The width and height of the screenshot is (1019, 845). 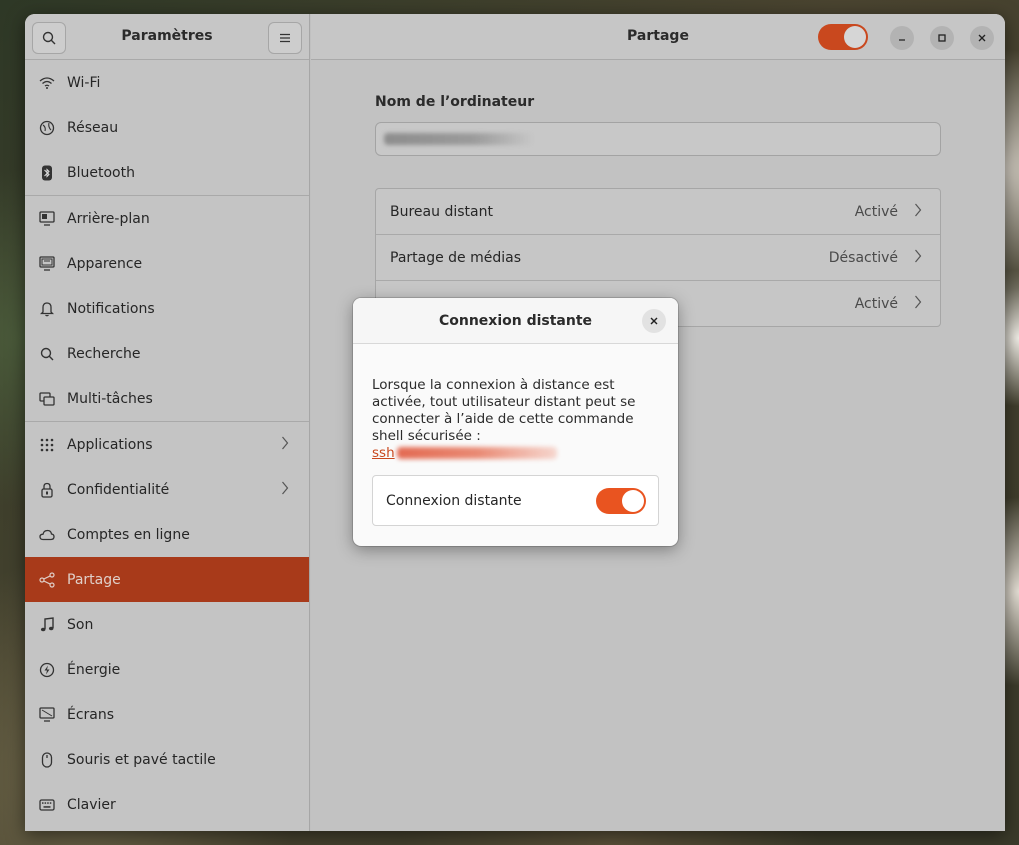 I want to click on sidebar-item-network: Réseau, so click(x=167, y=127).